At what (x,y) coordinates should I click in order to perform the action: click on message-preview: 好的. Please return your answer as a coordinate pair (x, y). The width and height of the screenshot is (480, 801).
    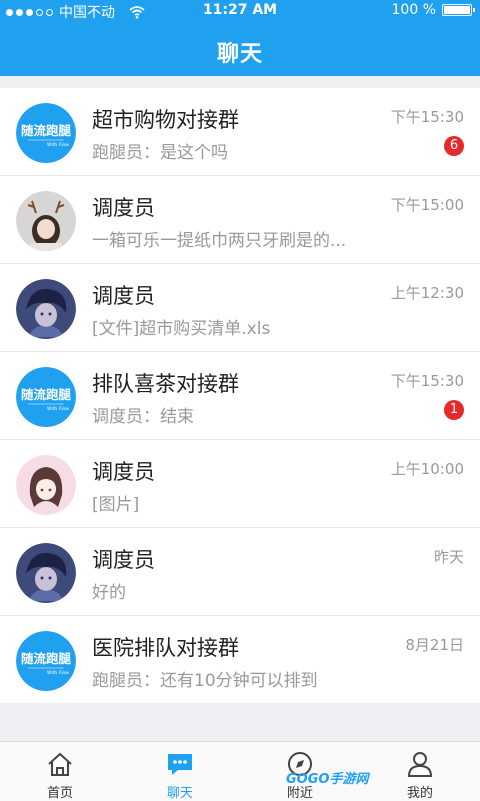
    Looking at the image, I should click on (109, 593).